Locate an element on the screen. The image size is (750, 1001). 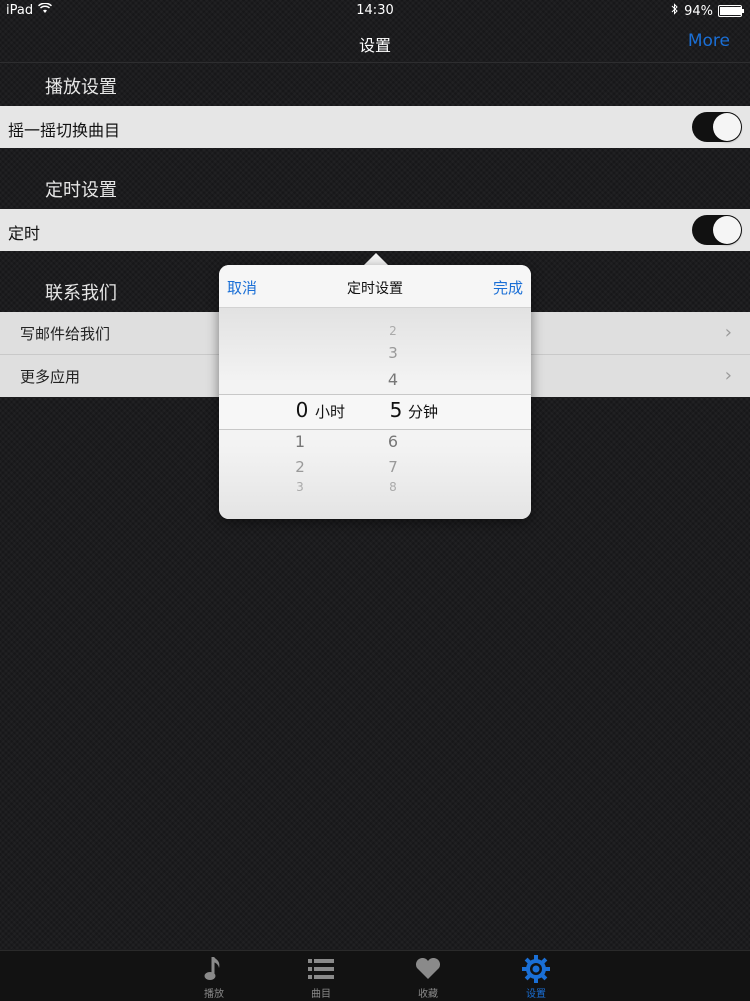
tab-label: 播放 is located at coordinates (214, 994).